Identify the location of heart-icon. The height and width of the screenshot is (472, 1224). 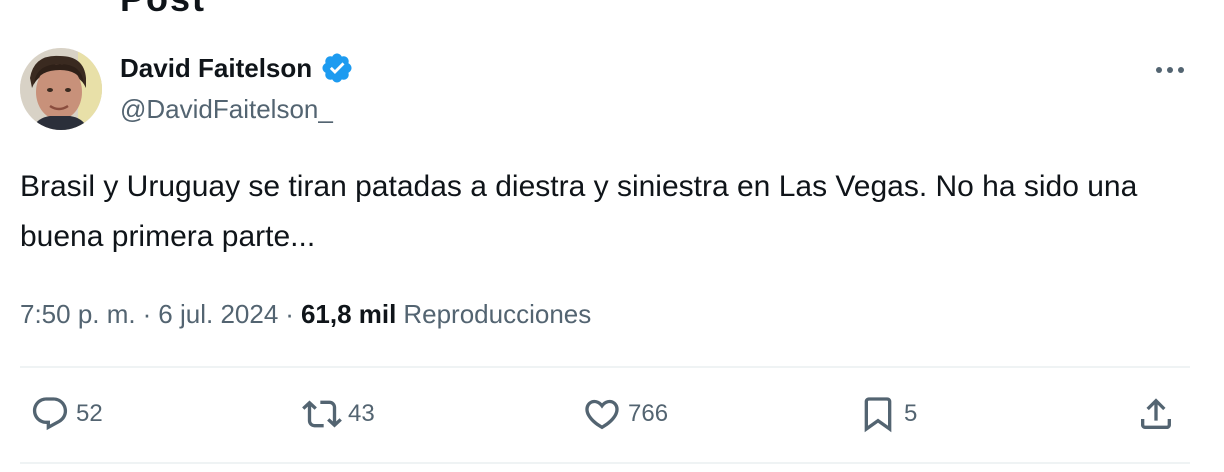
(602, 414).